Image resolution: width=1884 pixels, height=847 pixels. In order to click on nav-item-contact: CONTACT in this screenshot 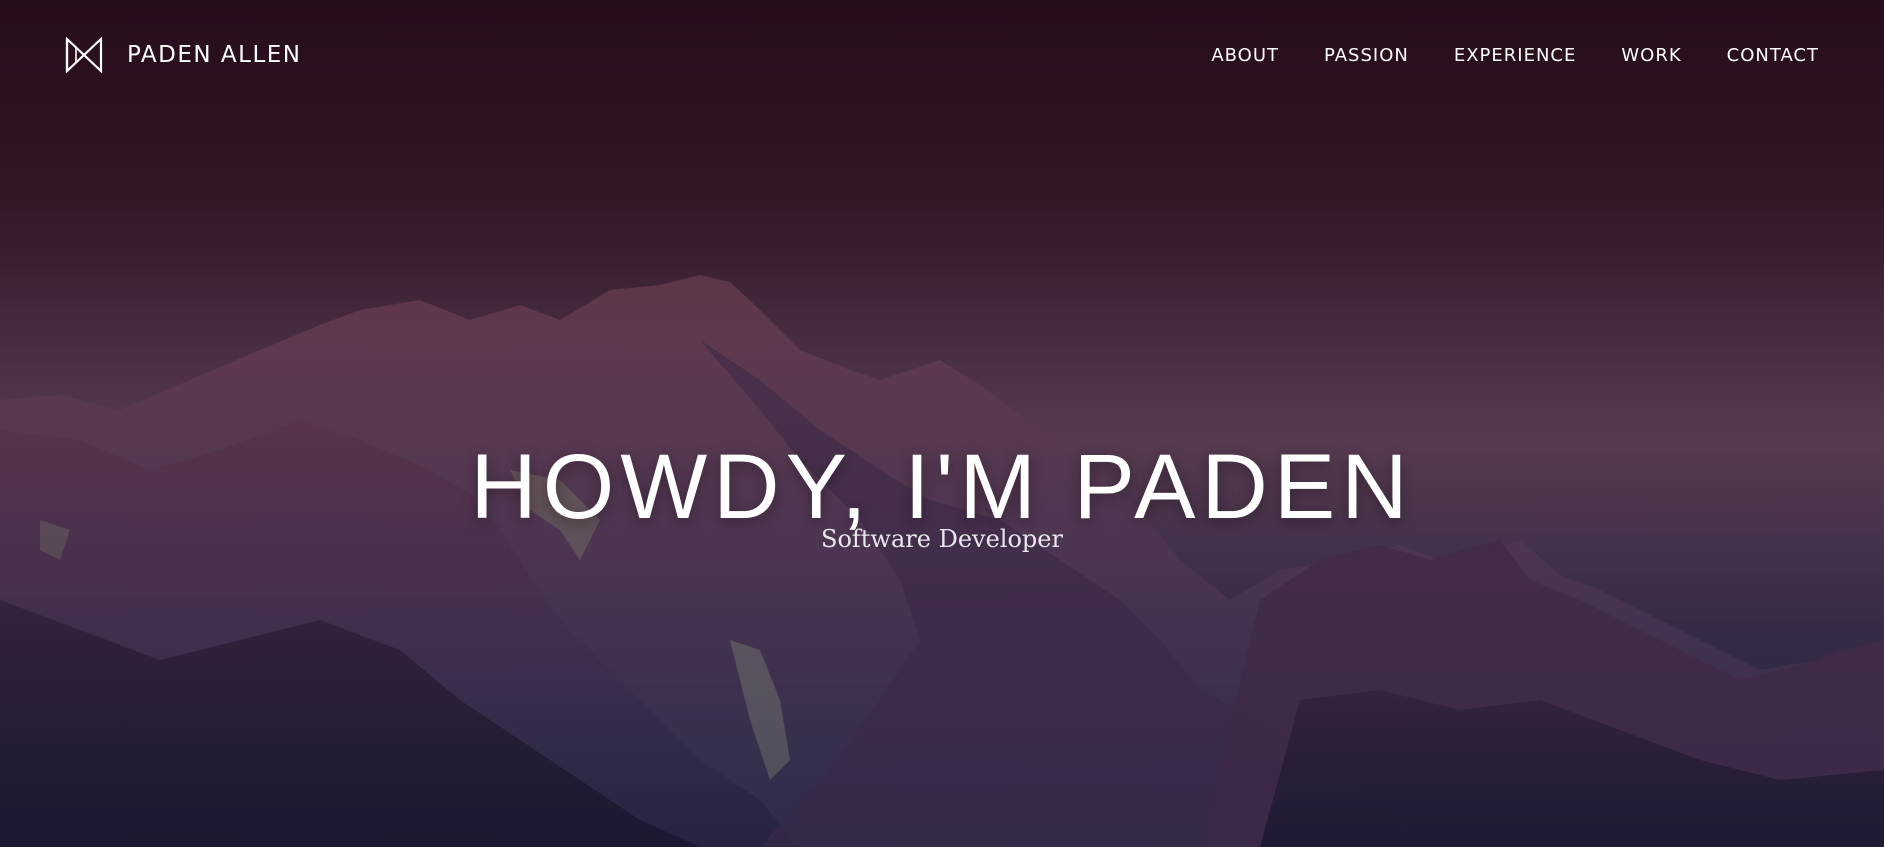, I will do `click(1773, 56)`.